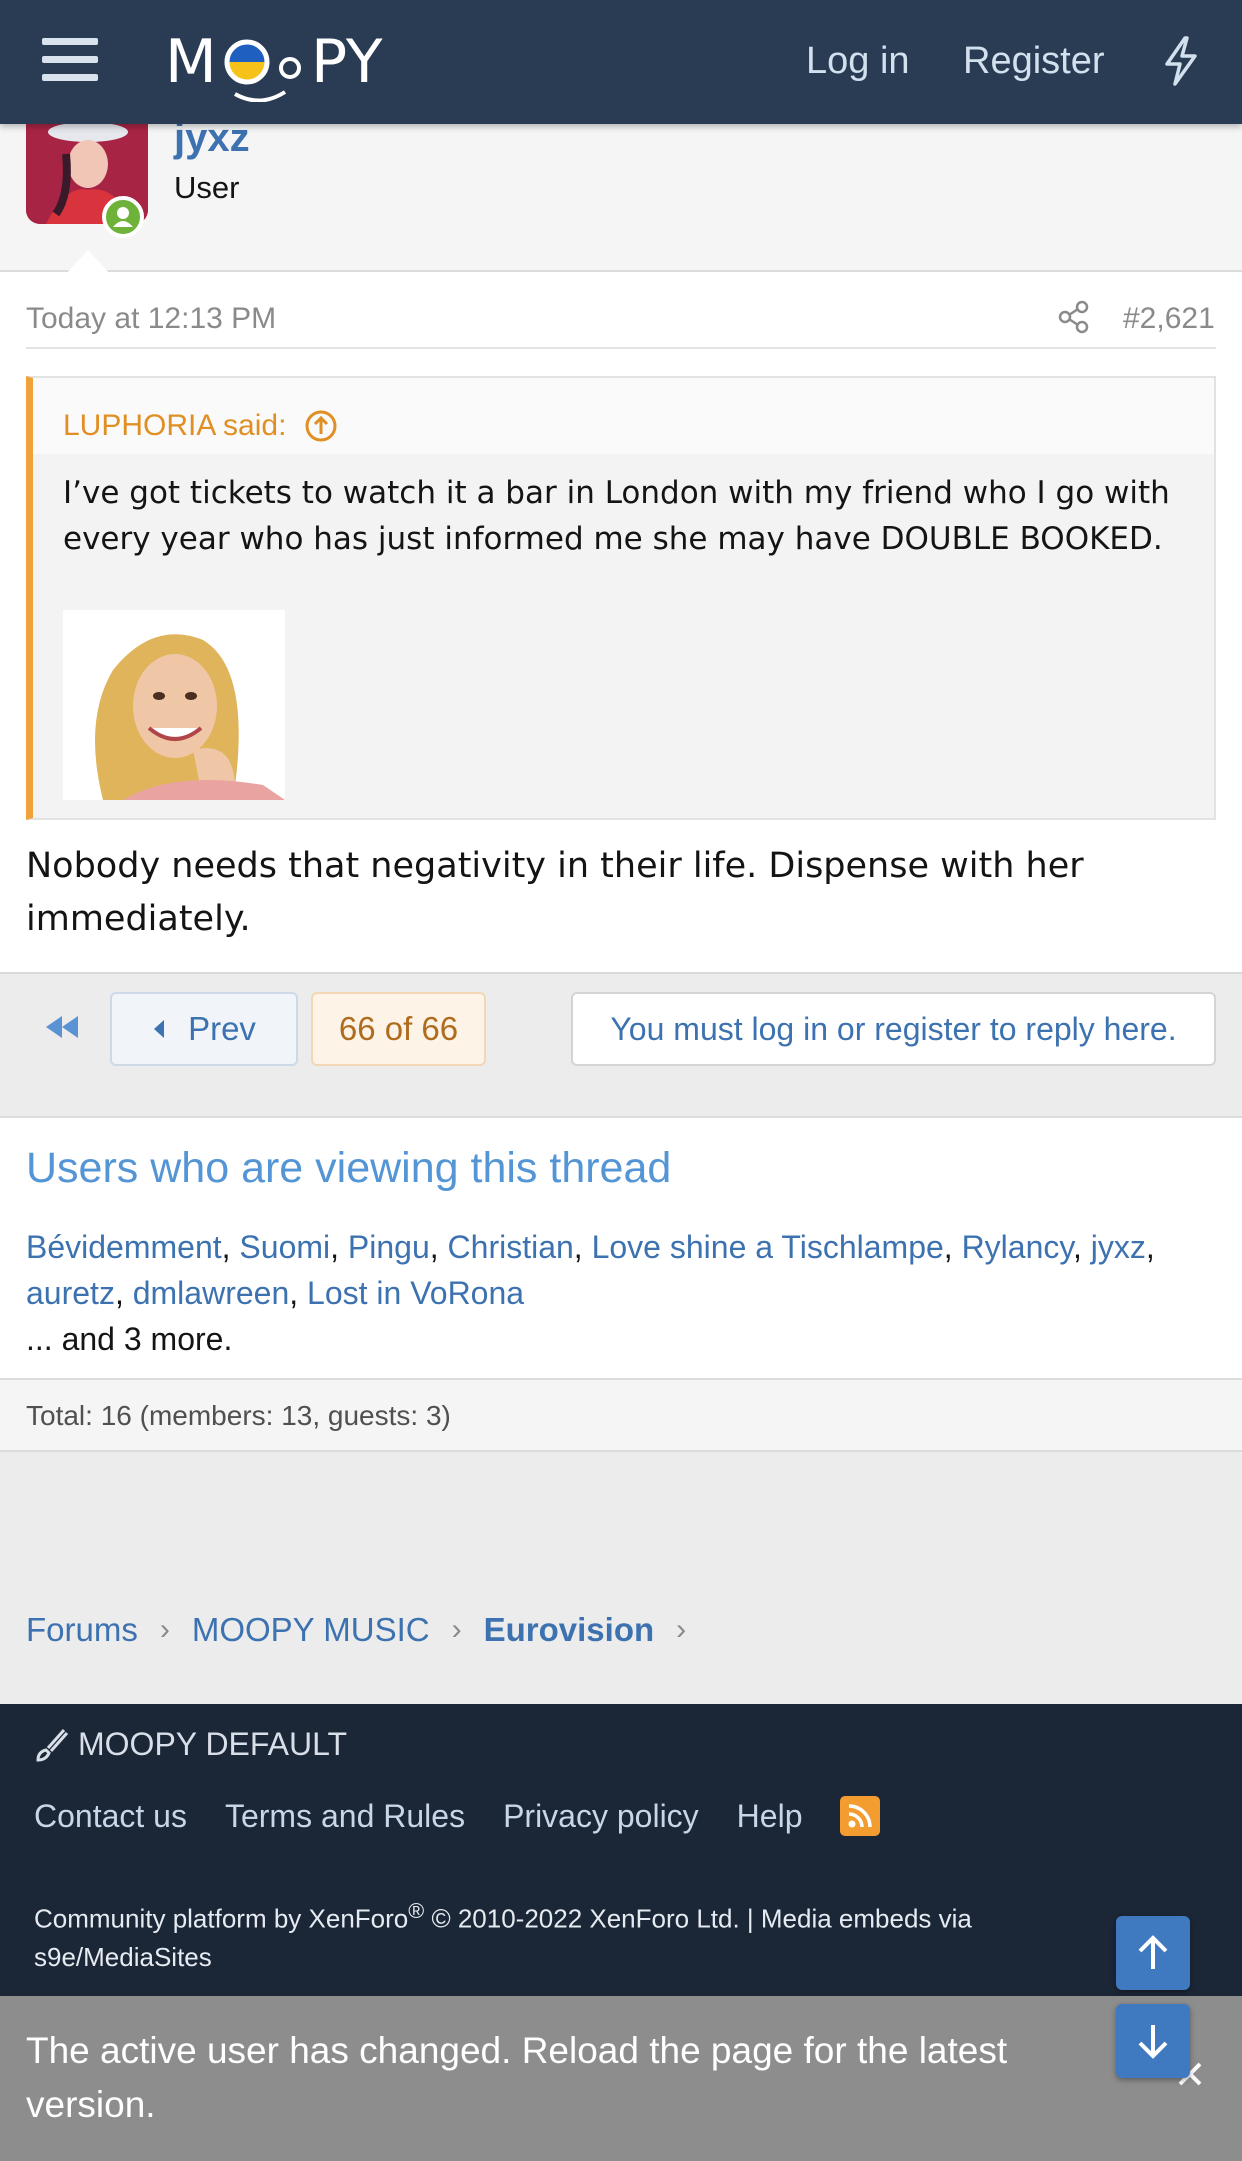  Describe the element at coordinates (222, 1028) in the screenshot. I see `prev-label: Prev` at that location.